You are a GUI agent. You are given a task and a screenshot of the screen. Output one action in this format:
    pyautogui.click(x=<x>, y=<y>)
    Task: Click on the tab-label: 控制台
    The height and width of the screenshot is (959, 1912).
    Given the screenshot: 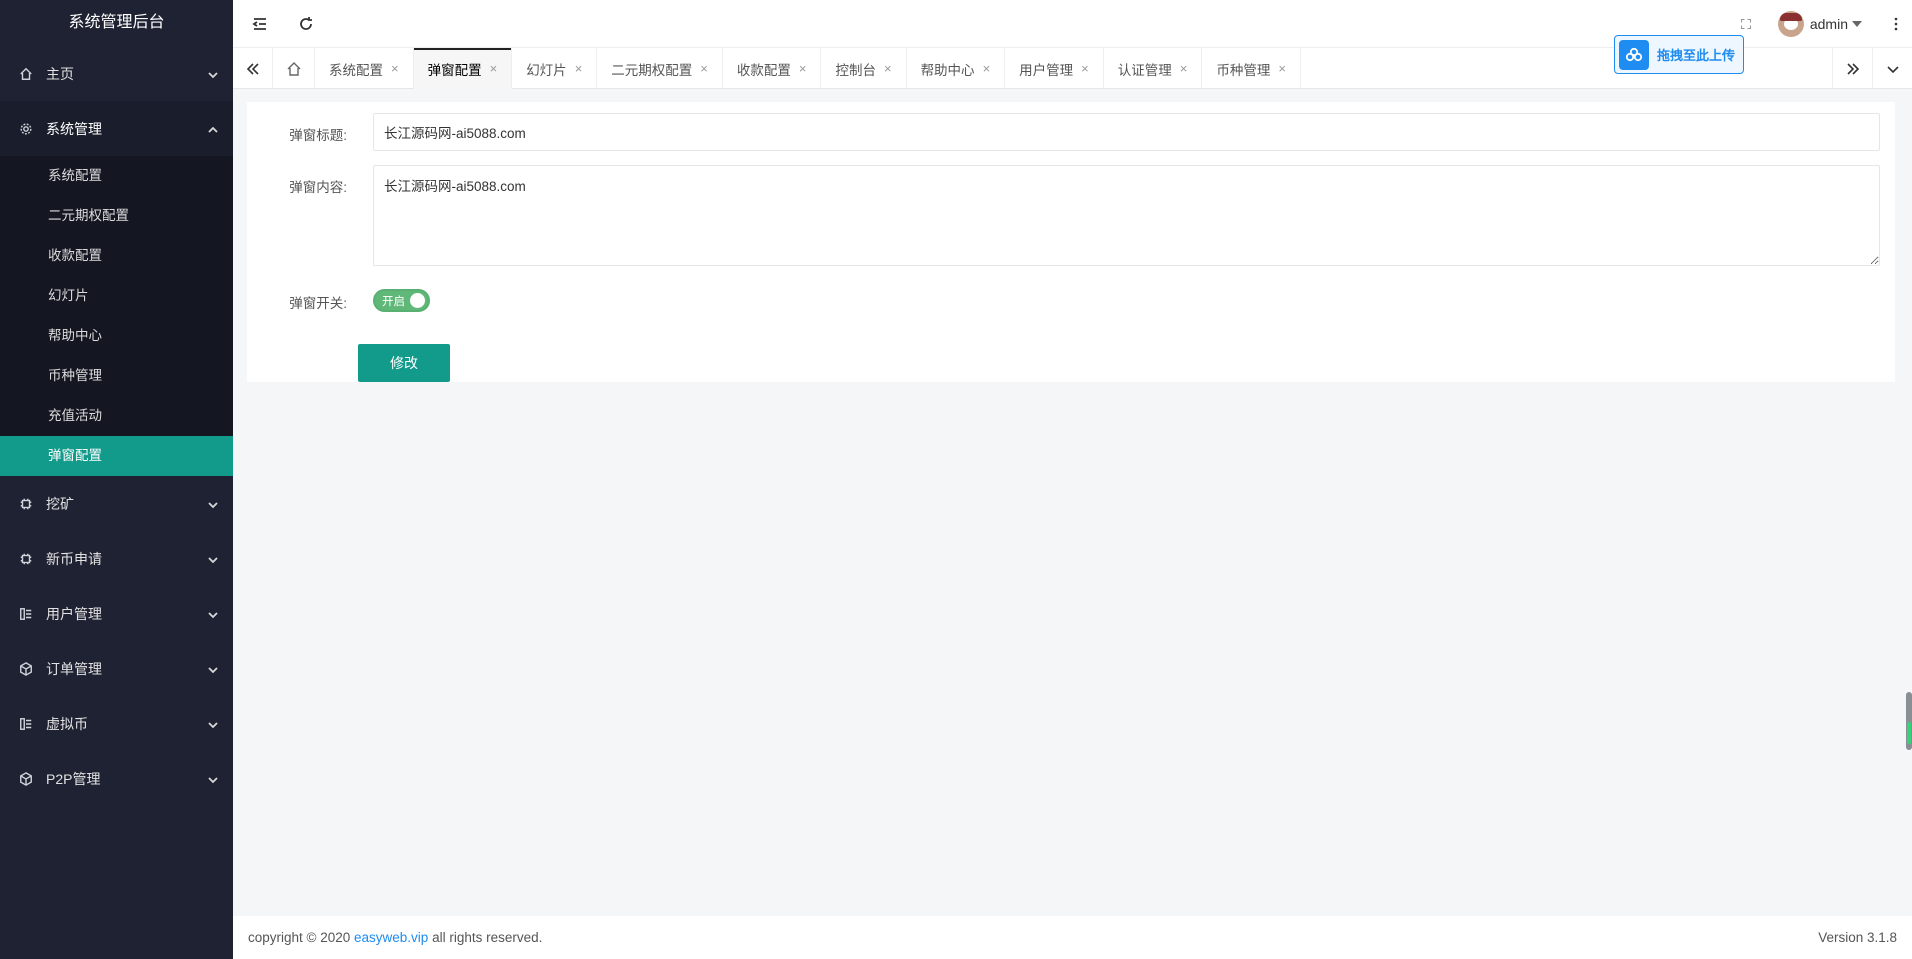 What is the action you would take?
    pyautogui.click(x=855, y=70)
    